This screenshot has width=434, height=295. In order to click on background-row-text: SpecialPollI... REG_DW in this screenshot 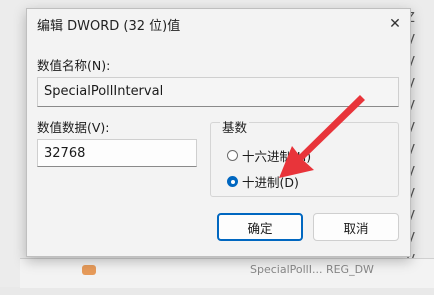, I will do `click(312, 269)`.